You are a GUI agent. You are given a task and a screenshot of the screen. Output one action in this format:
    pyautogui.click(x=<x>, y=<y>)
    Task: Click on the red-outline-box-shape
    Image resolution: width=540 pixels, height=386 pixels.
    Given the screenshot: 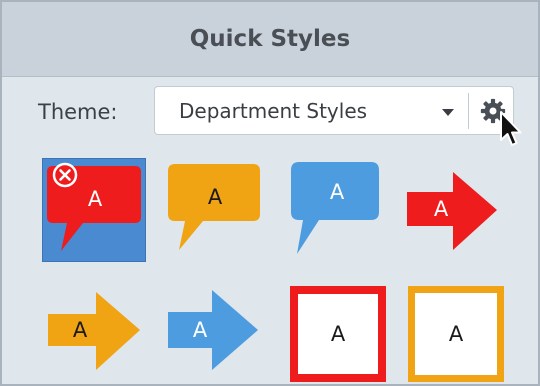 What is the action you would take?
    pyautogui.click(x=338, y=334)
    